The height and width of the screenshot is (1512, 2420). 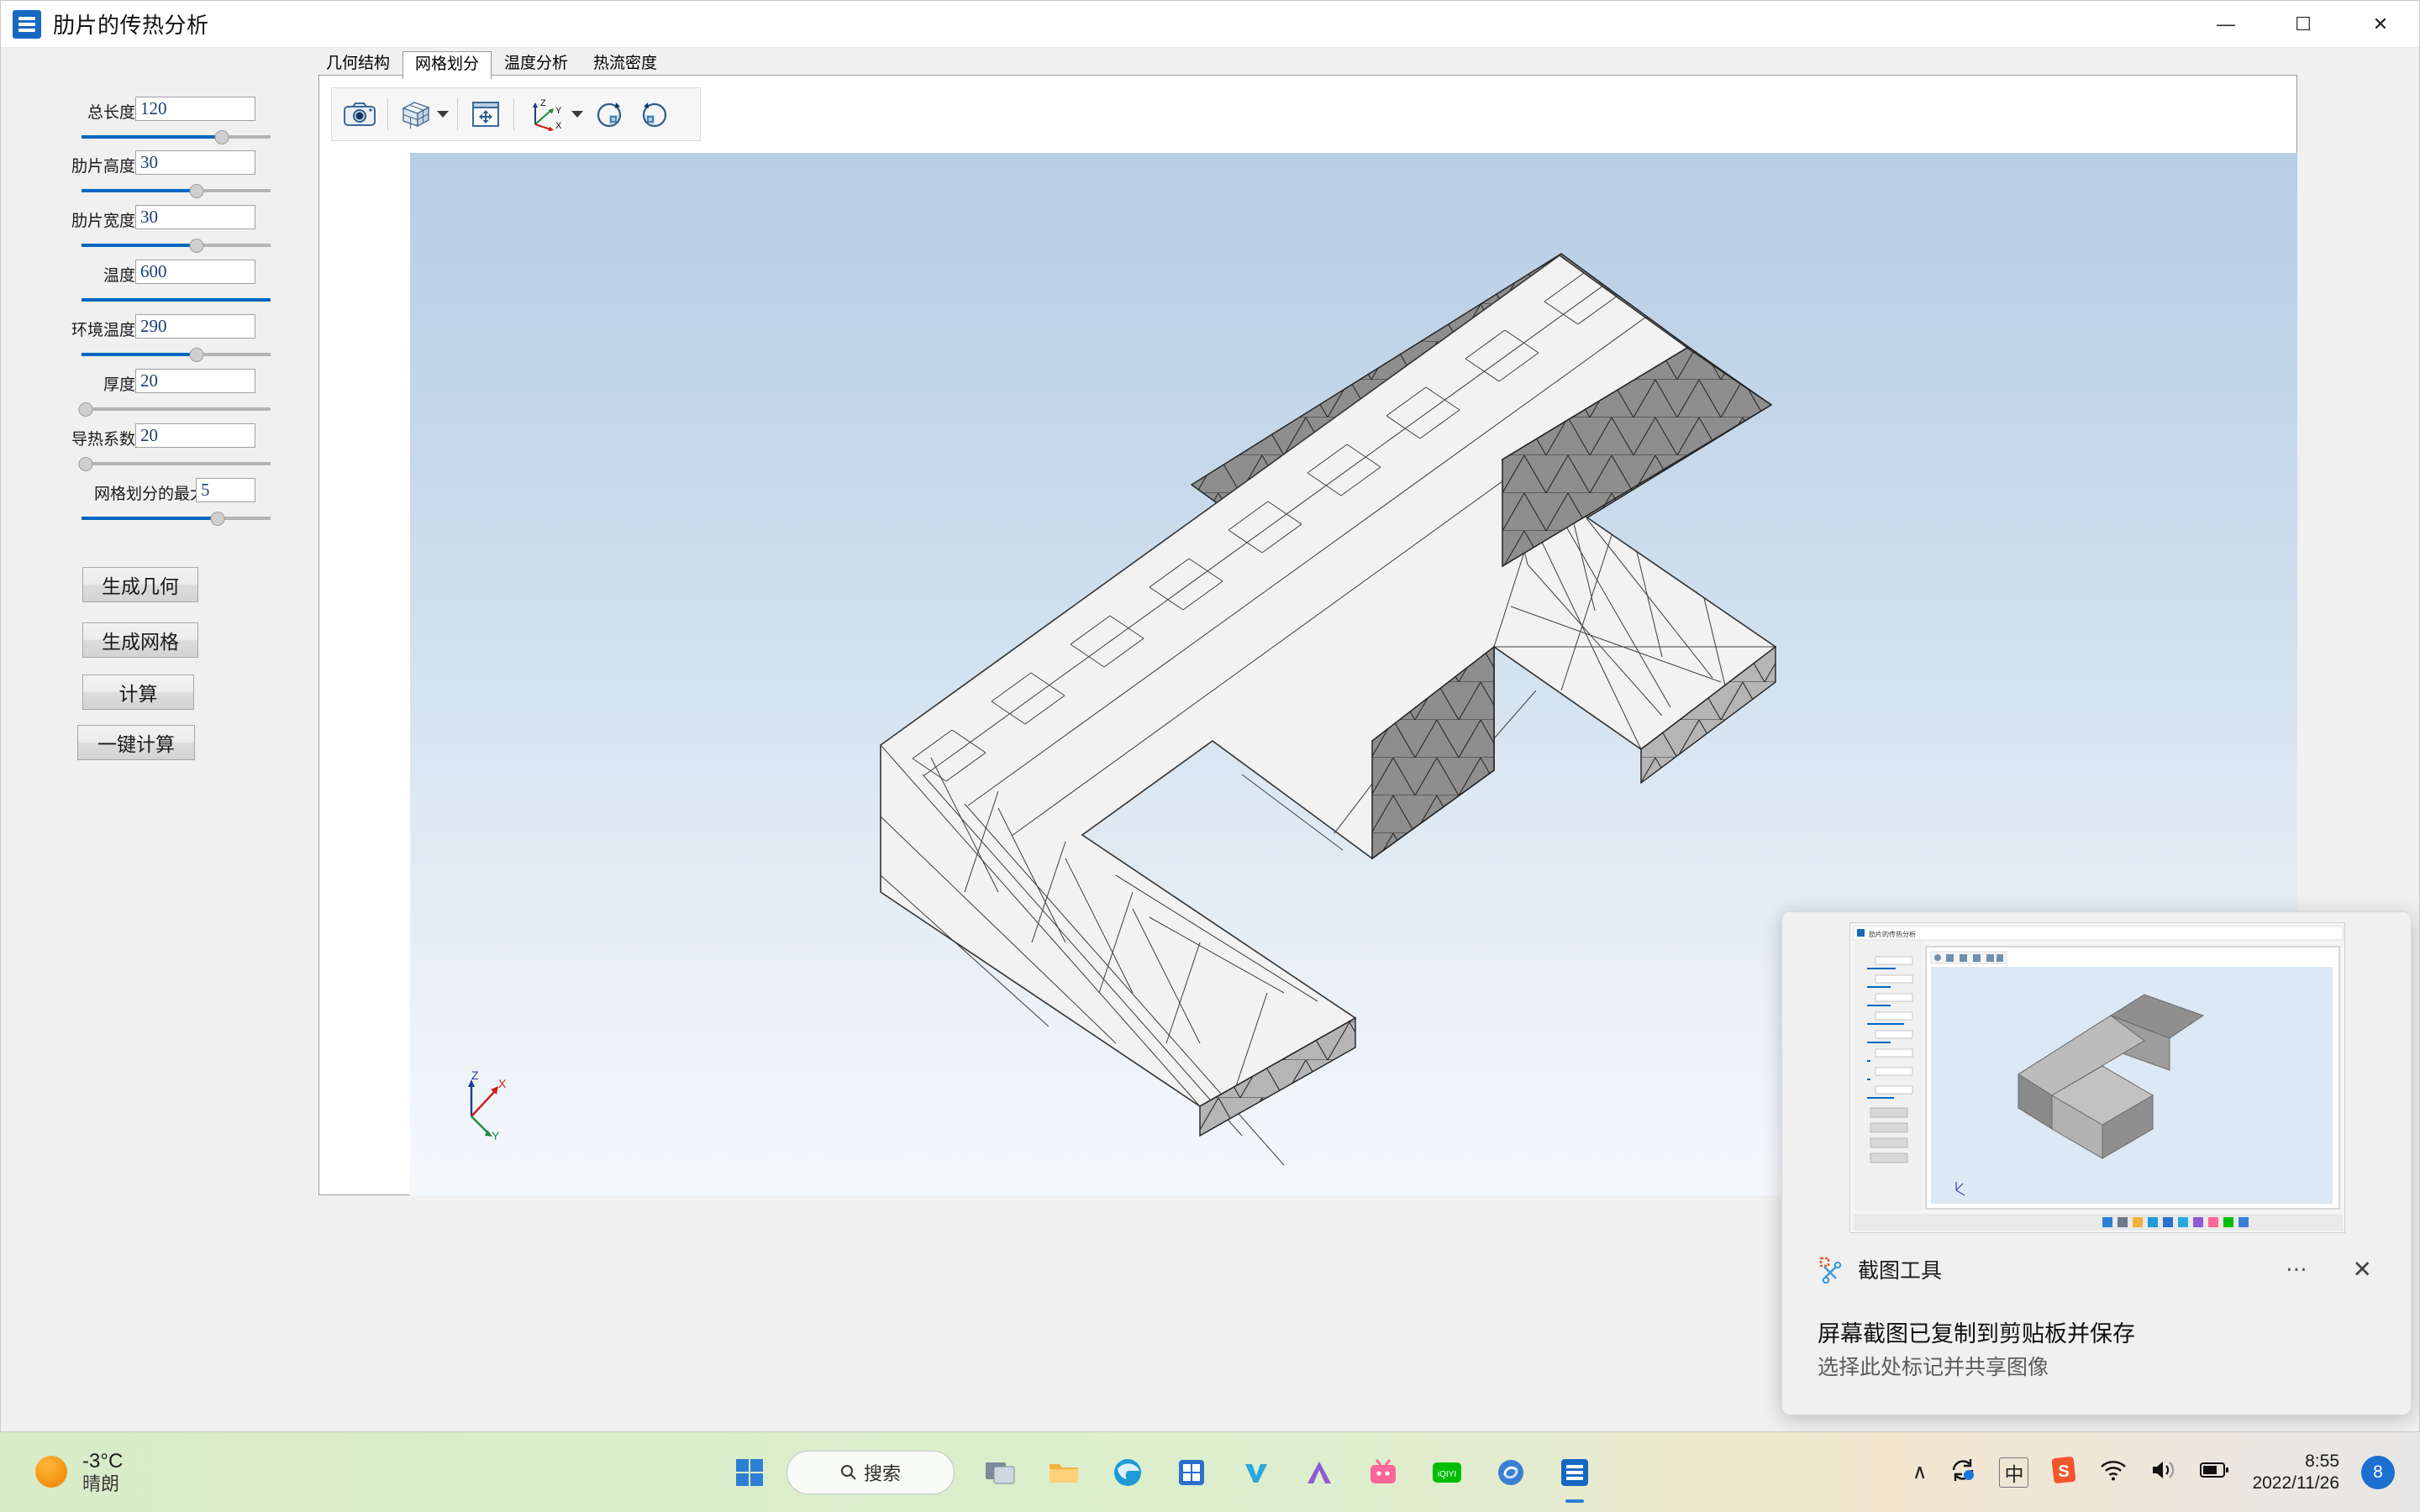 What do you see at coordinates (119, 385) in the screenshot?
I see `param-label-thickness: 厚度` at bounding box center [119, 385].